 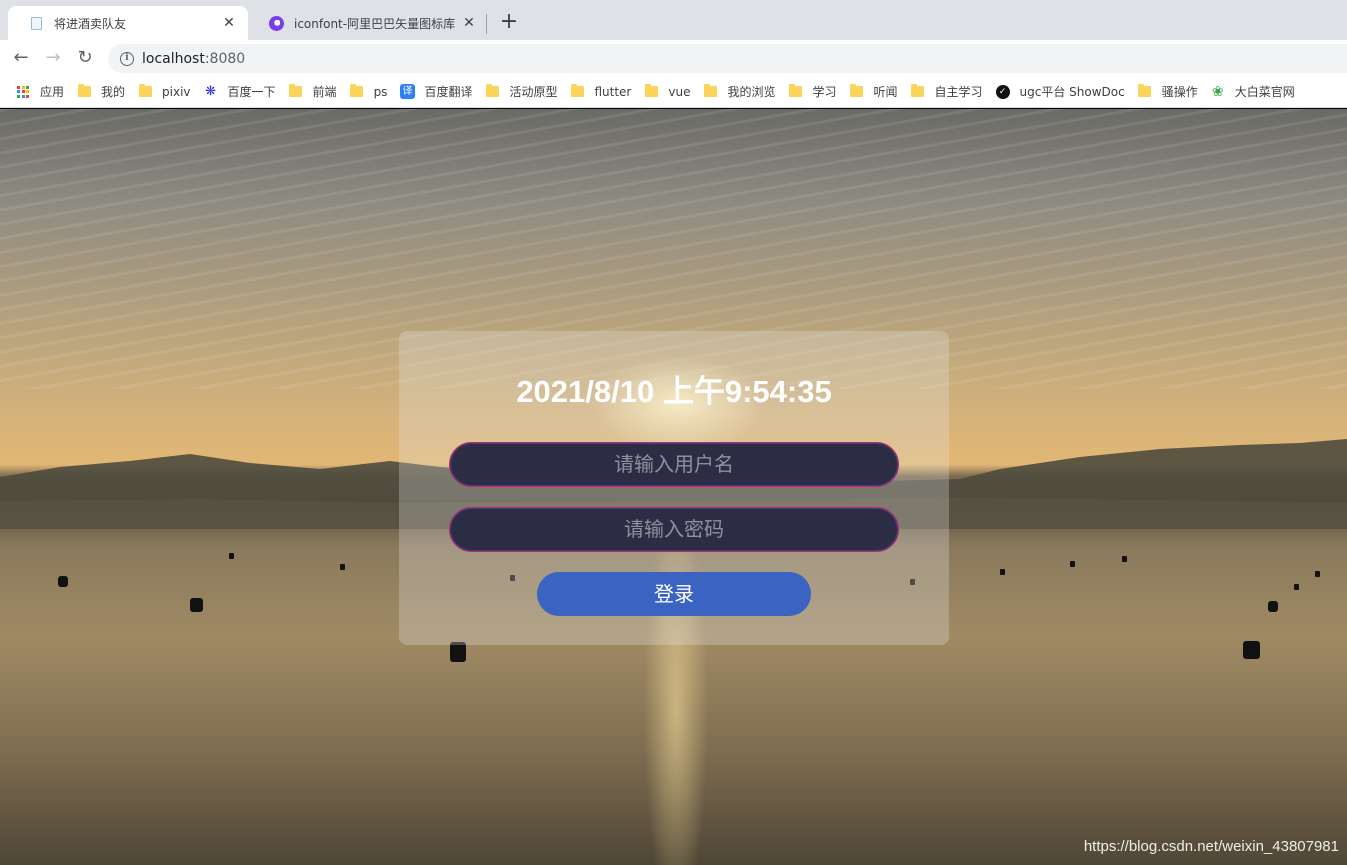 What do you see at coordinates (176, 91) in the screenshot?
I see `bookmark-label: pixiv` at bounding box center [176, 91].